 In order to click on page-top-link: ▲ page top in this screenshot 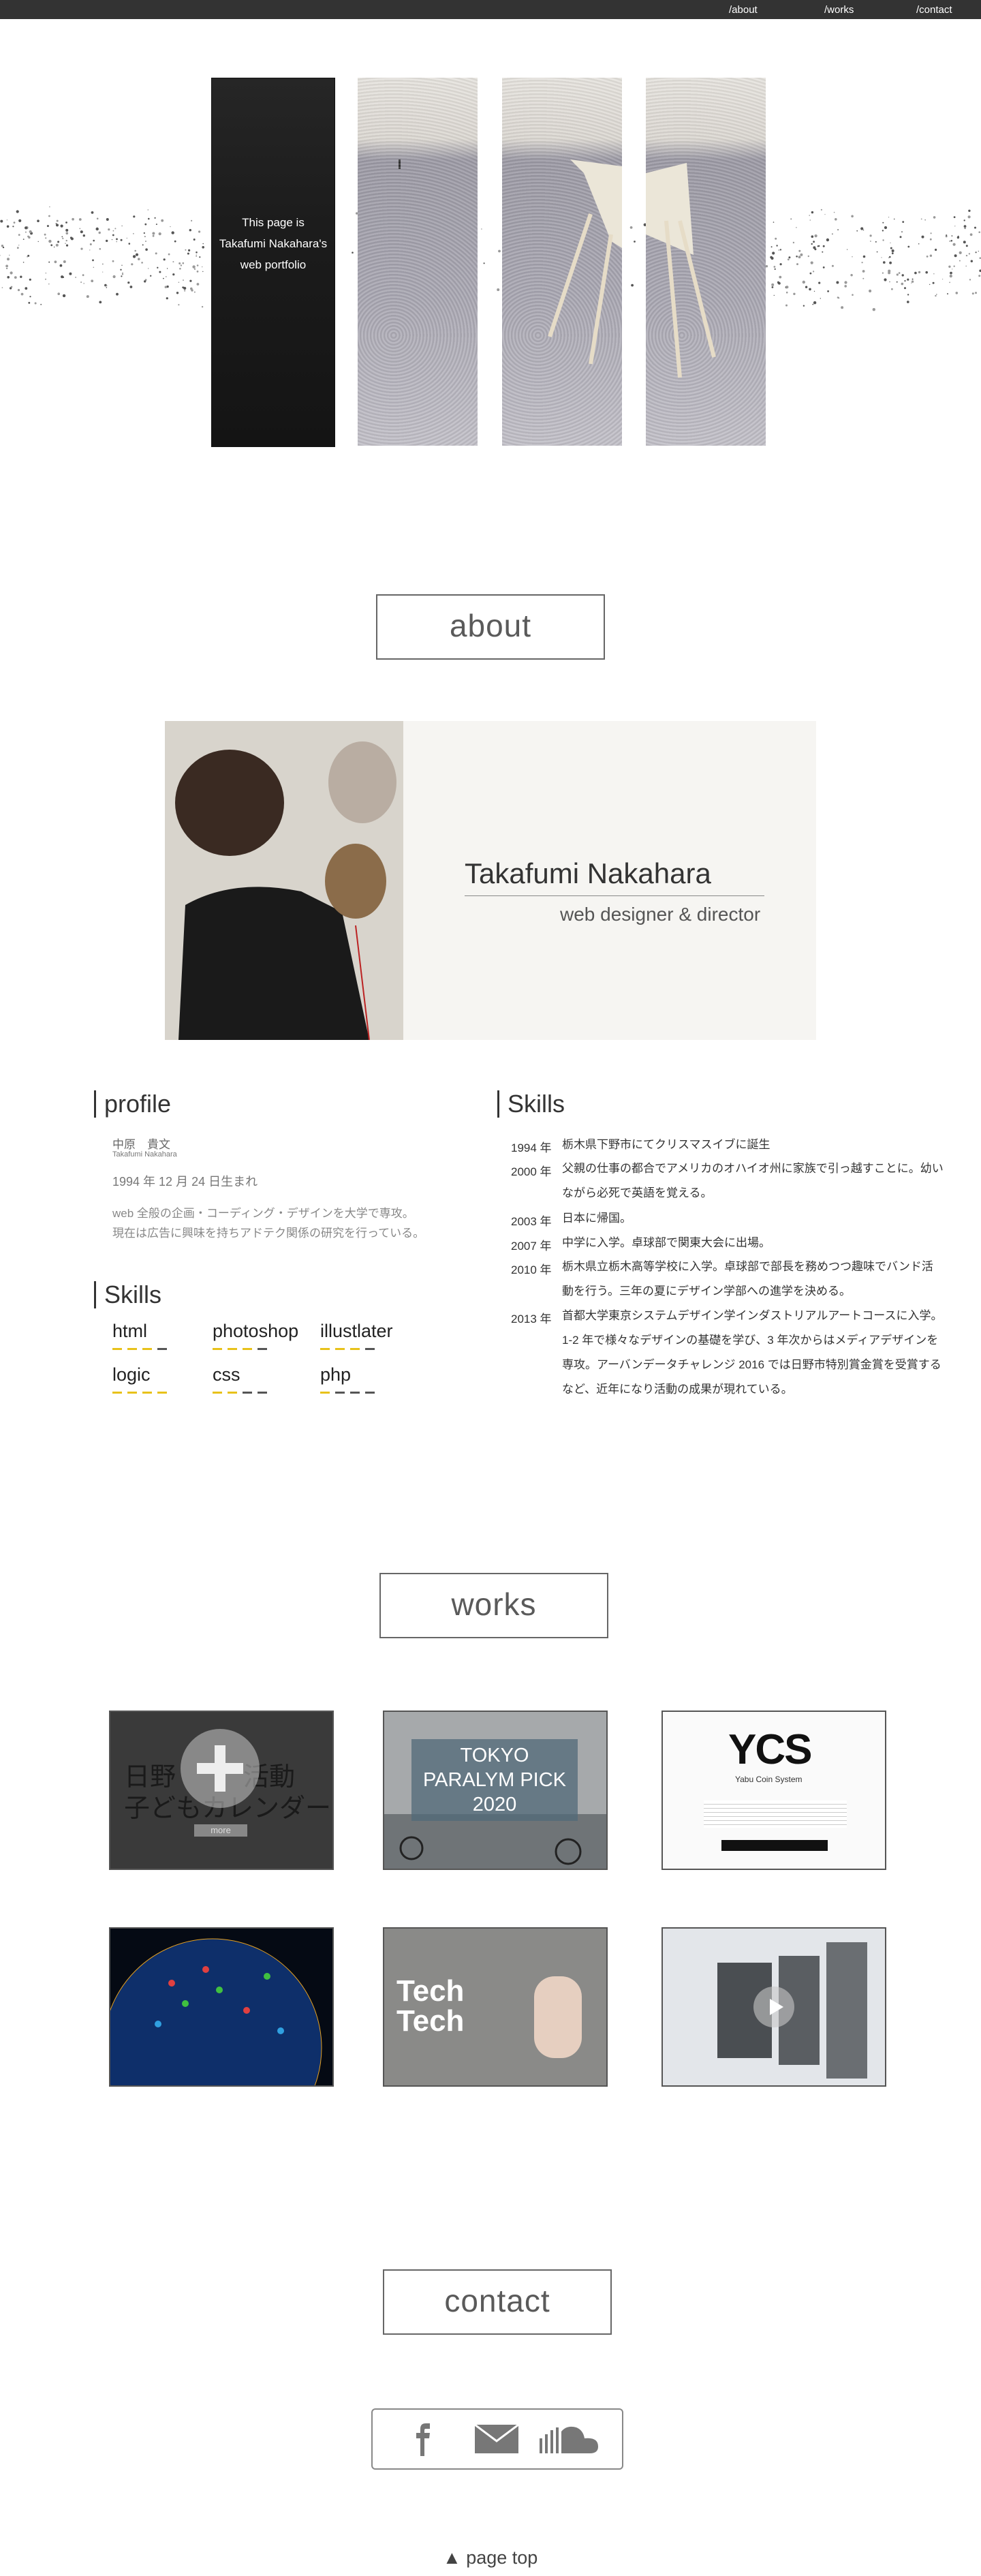, I will do `click(490, 2558)`.